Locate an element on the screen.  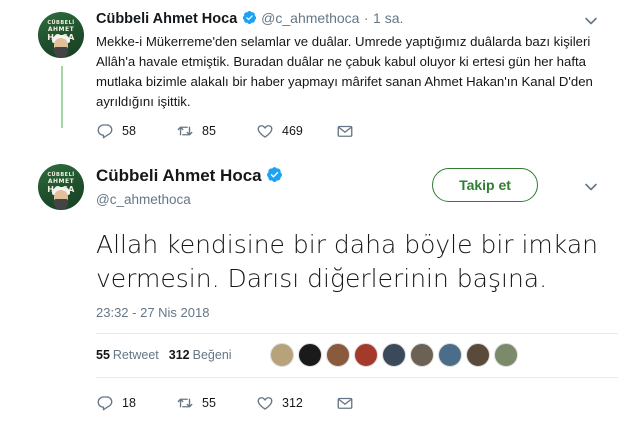
thread-connector-line is located at coordinates (62, 97).